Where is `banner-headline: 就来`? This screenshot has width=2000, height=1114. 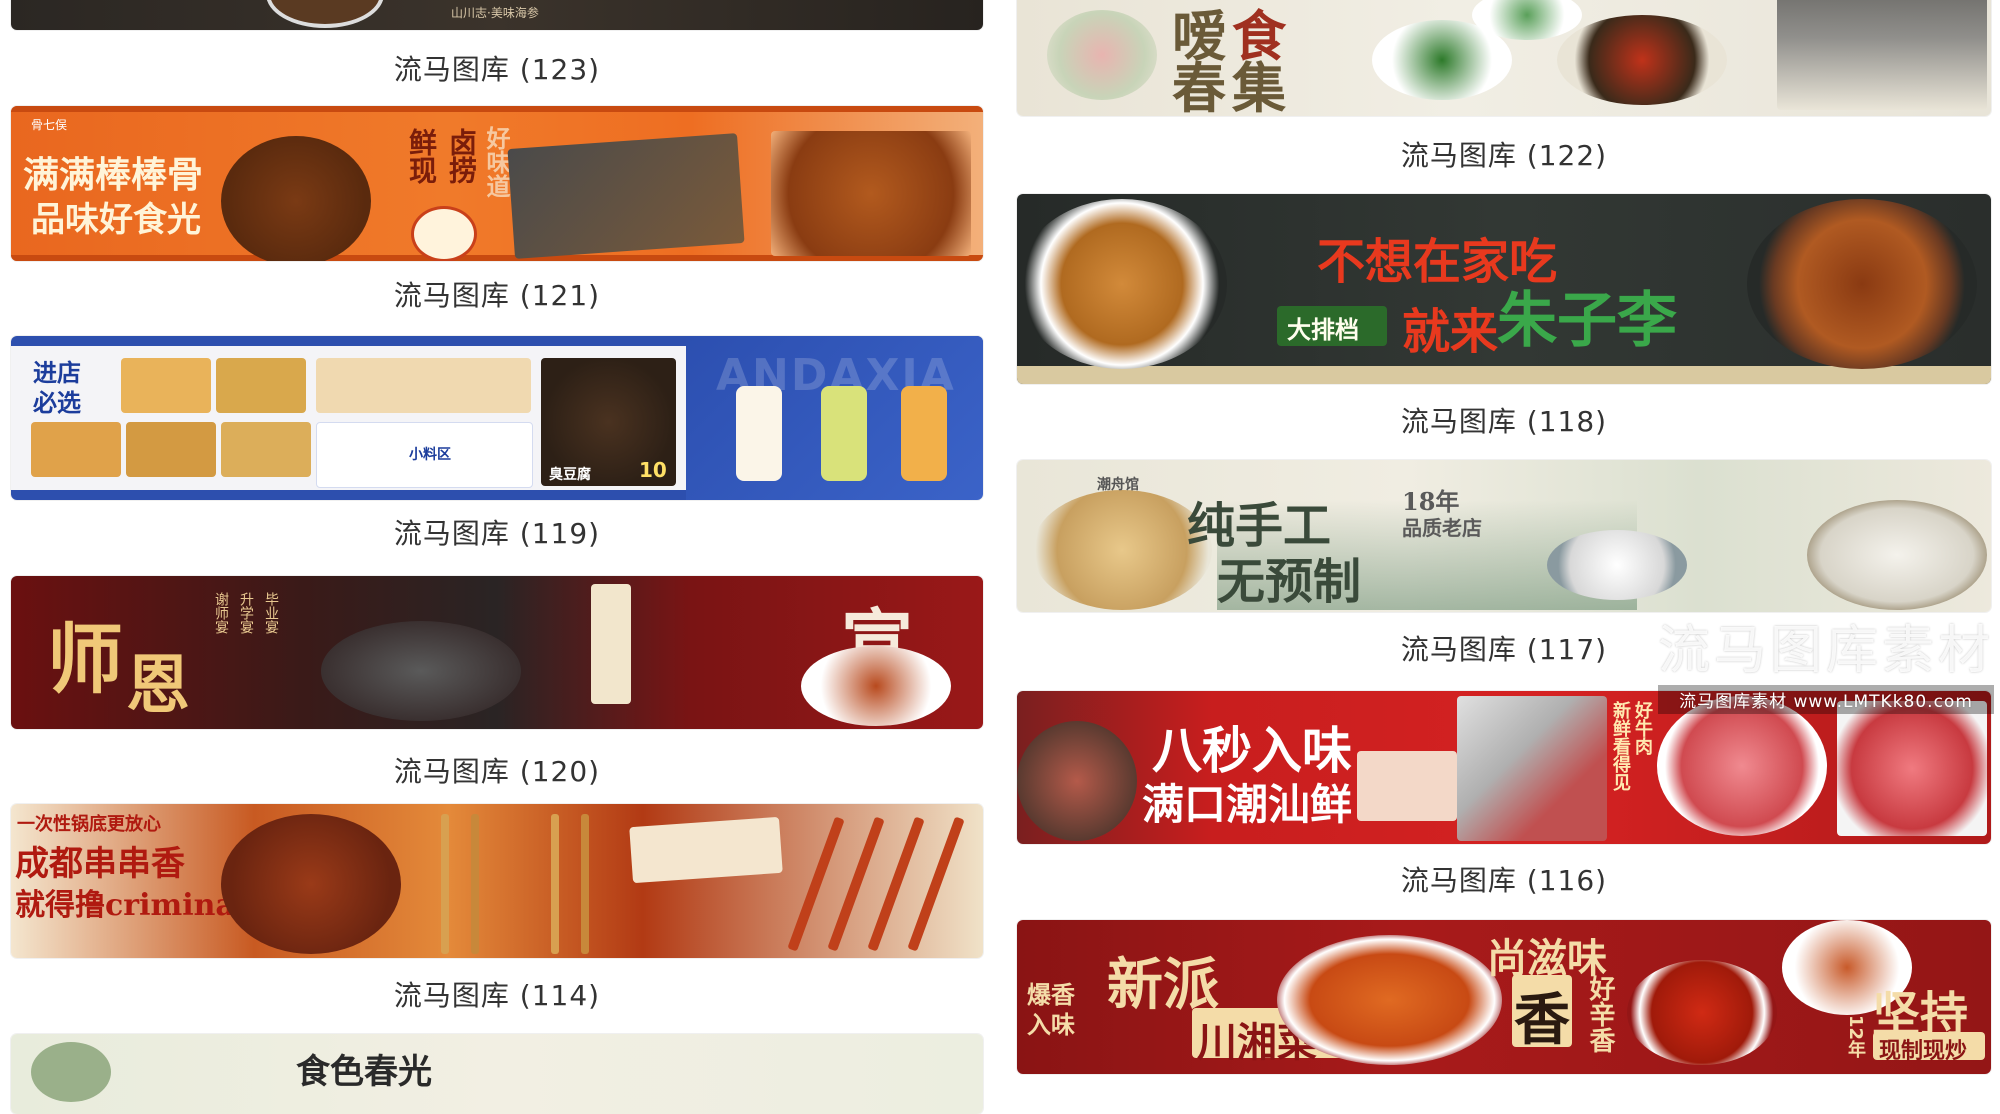
banner-headline: 就来 is located at coordinates (1450, 332).